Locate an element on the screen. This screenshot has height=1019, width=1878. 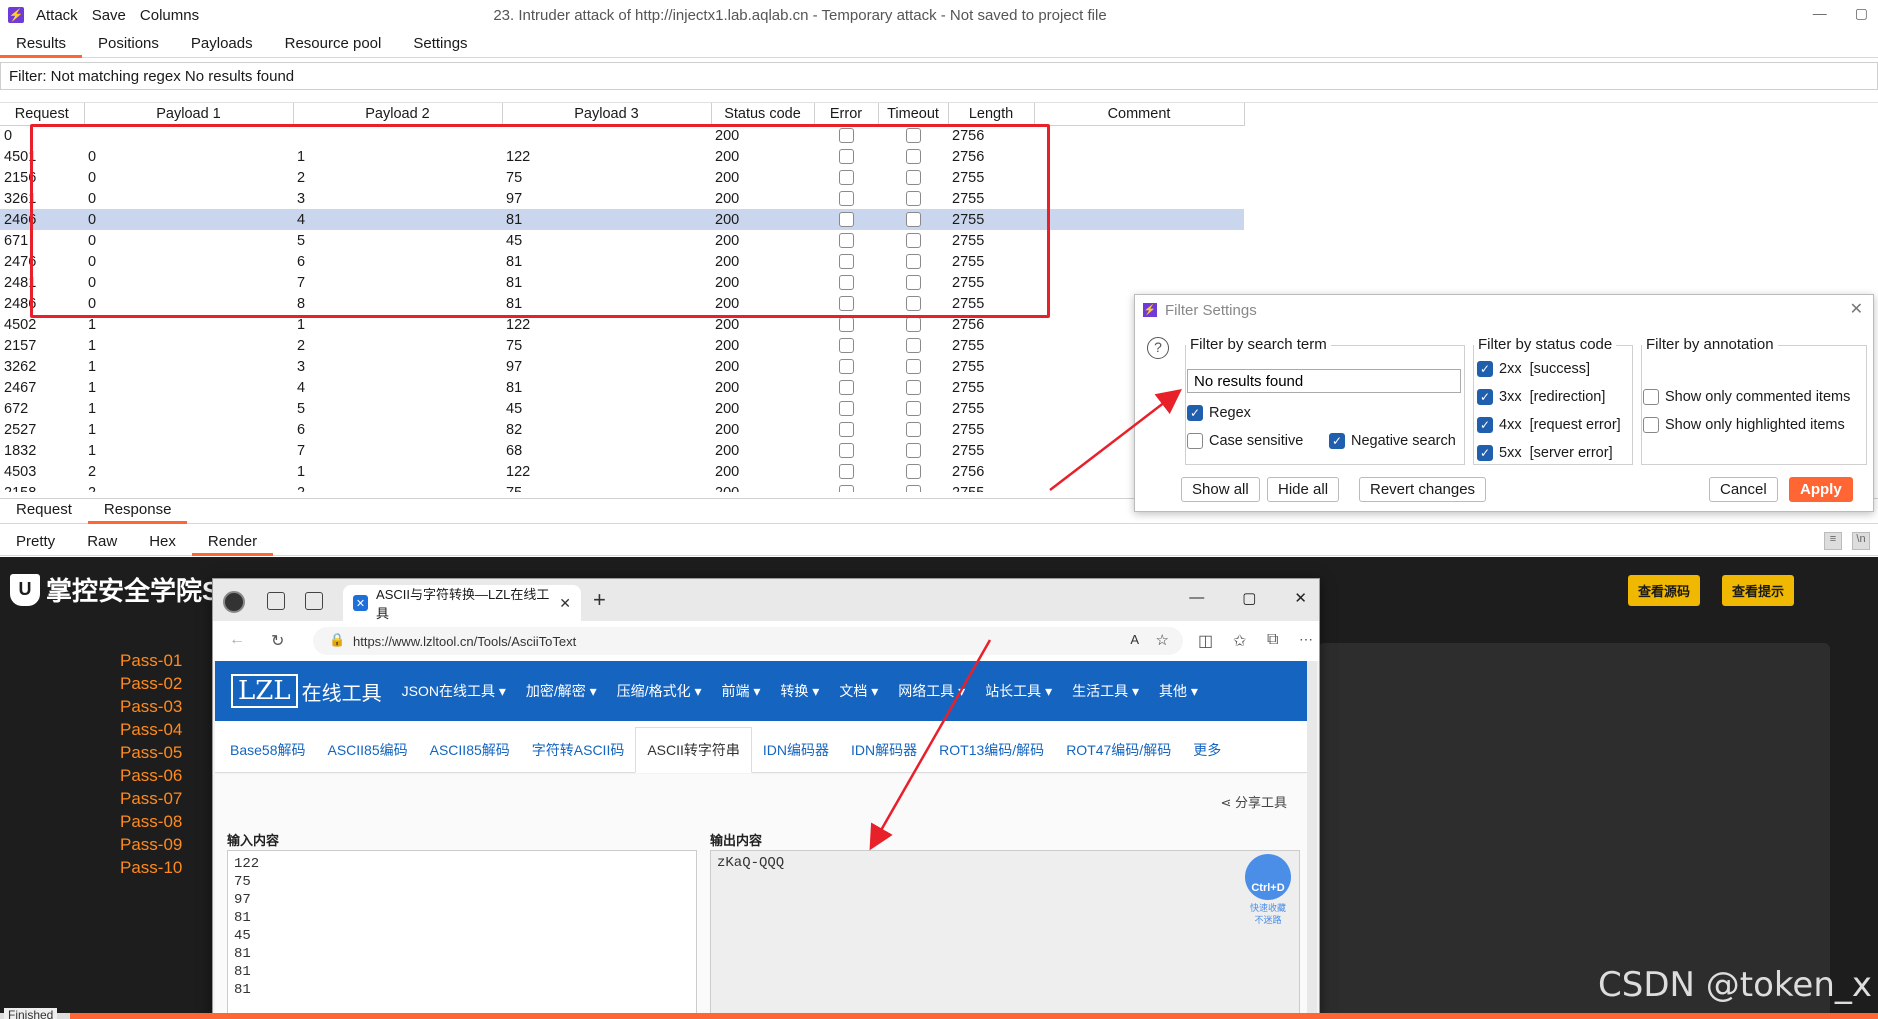
share-tool-link: ⋖ 分享工具 is located at coordinates (1253, 801).